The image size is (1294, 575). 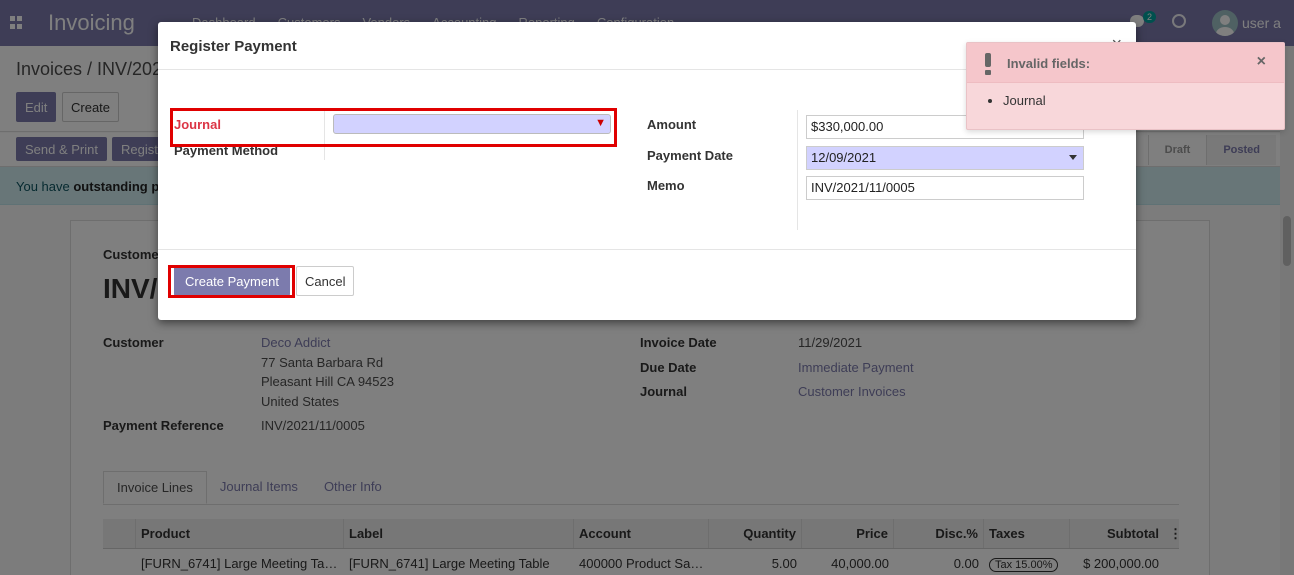 What do you see at coordinates (945, 158) in the screenshot?
I see `payment-date-input: 12/09/2021` at bounding box center [945, 158].